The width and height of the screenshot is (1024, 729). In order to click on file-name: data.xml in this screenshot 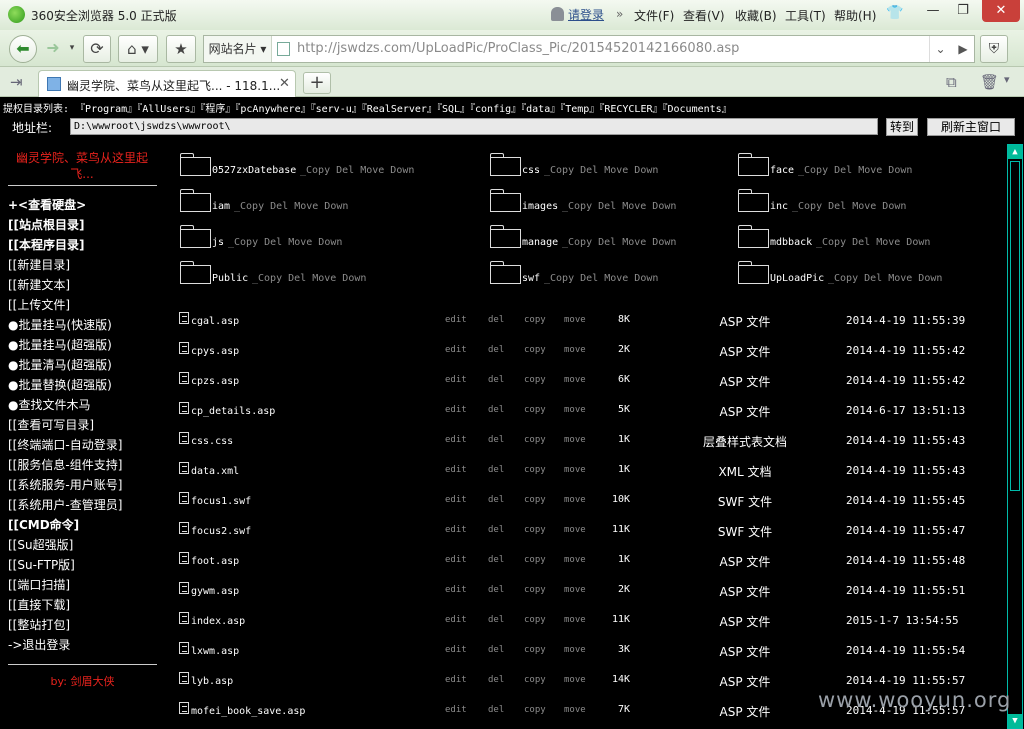, I will do `click(215, 471)`.